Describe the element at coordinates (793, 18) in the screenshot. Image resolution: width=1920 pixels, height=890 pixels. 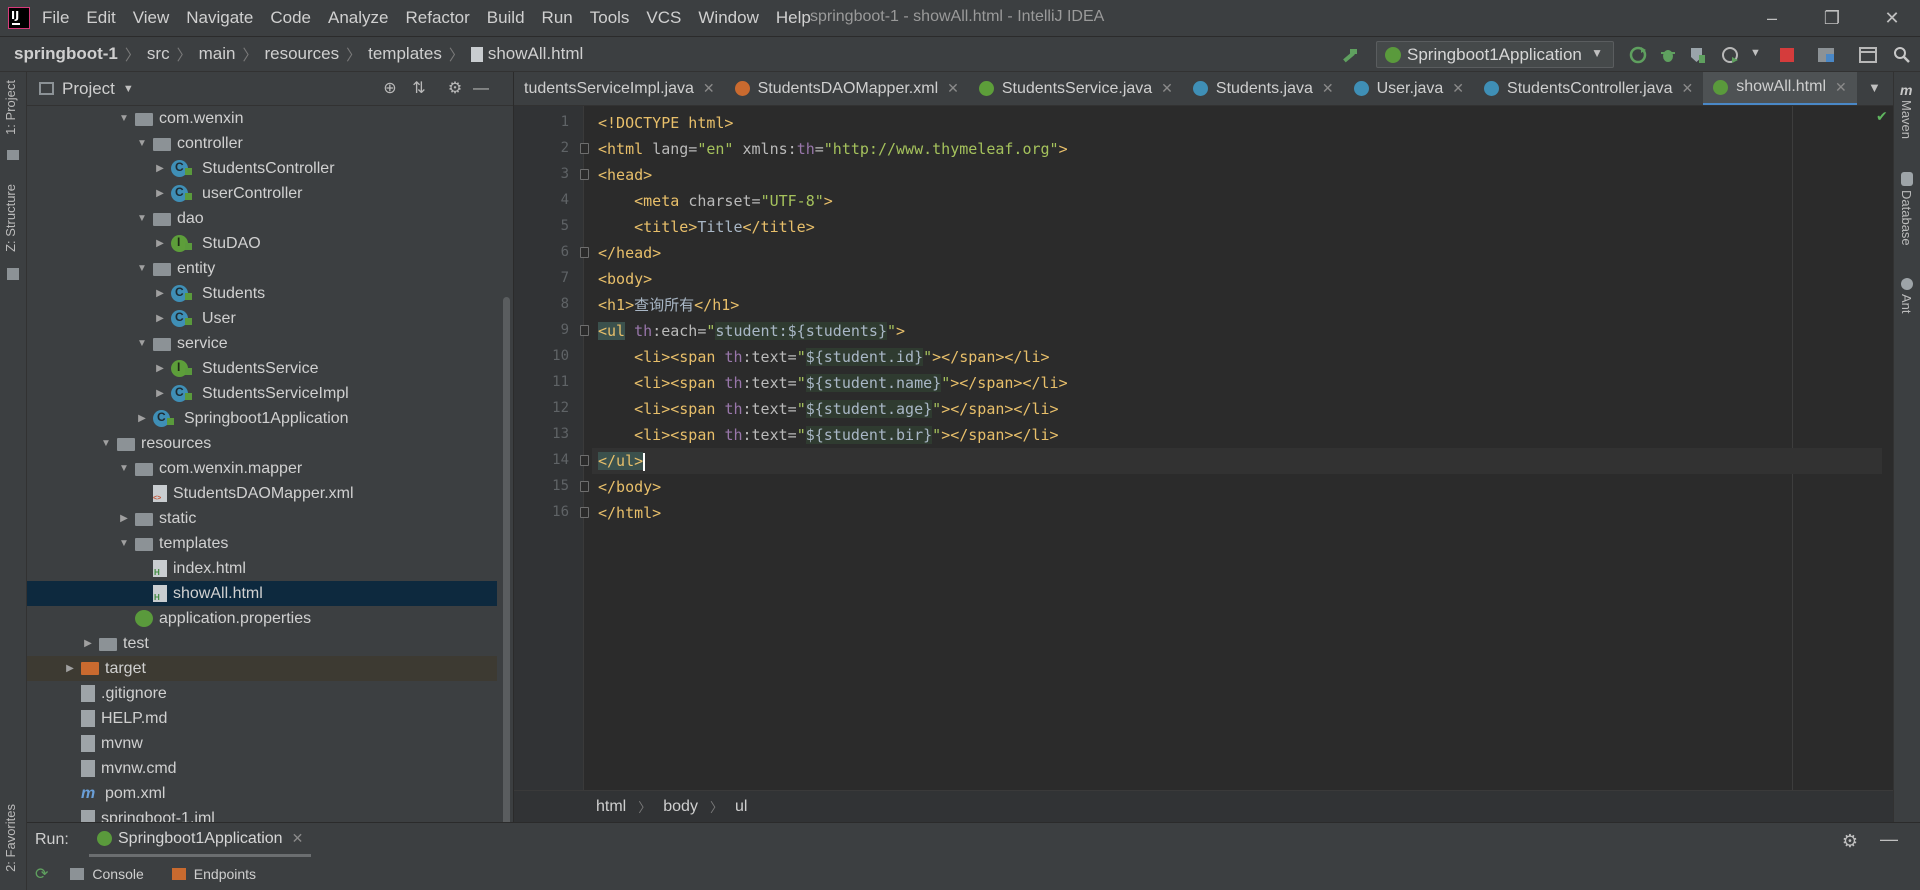
I see `menu-help: Help` at that location.